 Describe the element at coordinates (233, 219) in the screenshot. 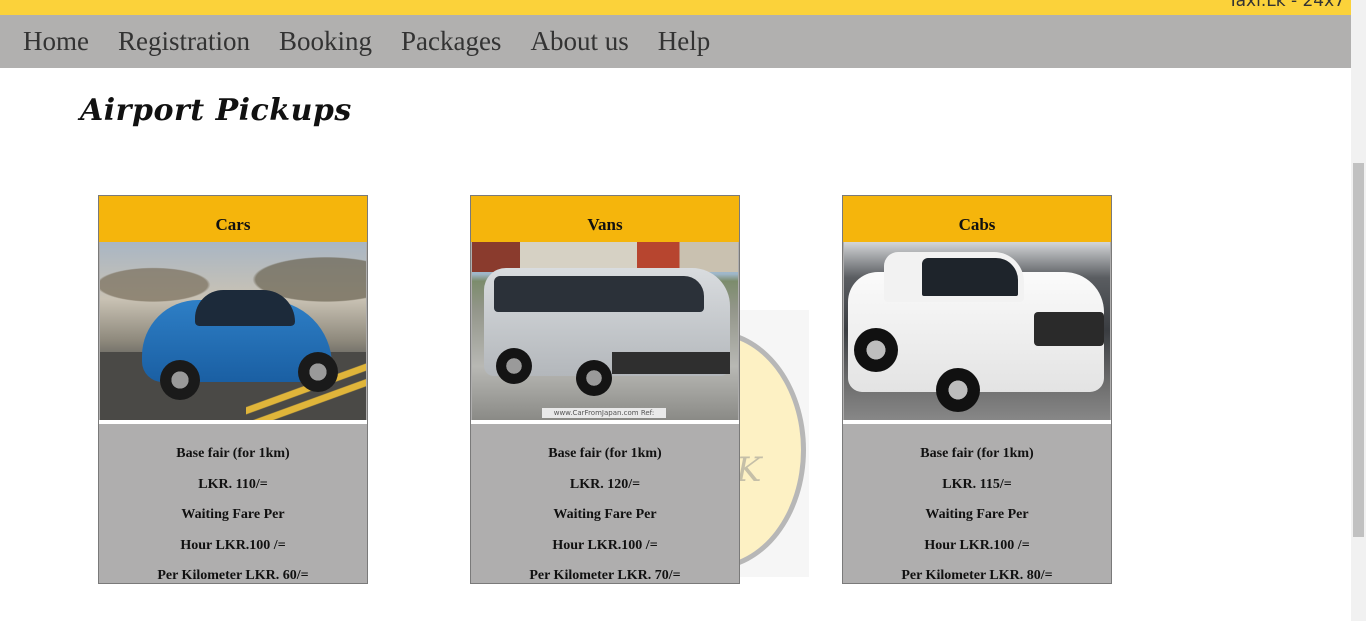

I see `card-title: Cars` at that location.